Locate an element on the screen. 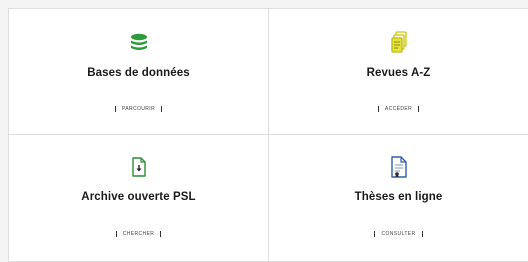 The height and width of the screenshot is (262, 528). thesis-document-icon is located at coordinates (399, 167).